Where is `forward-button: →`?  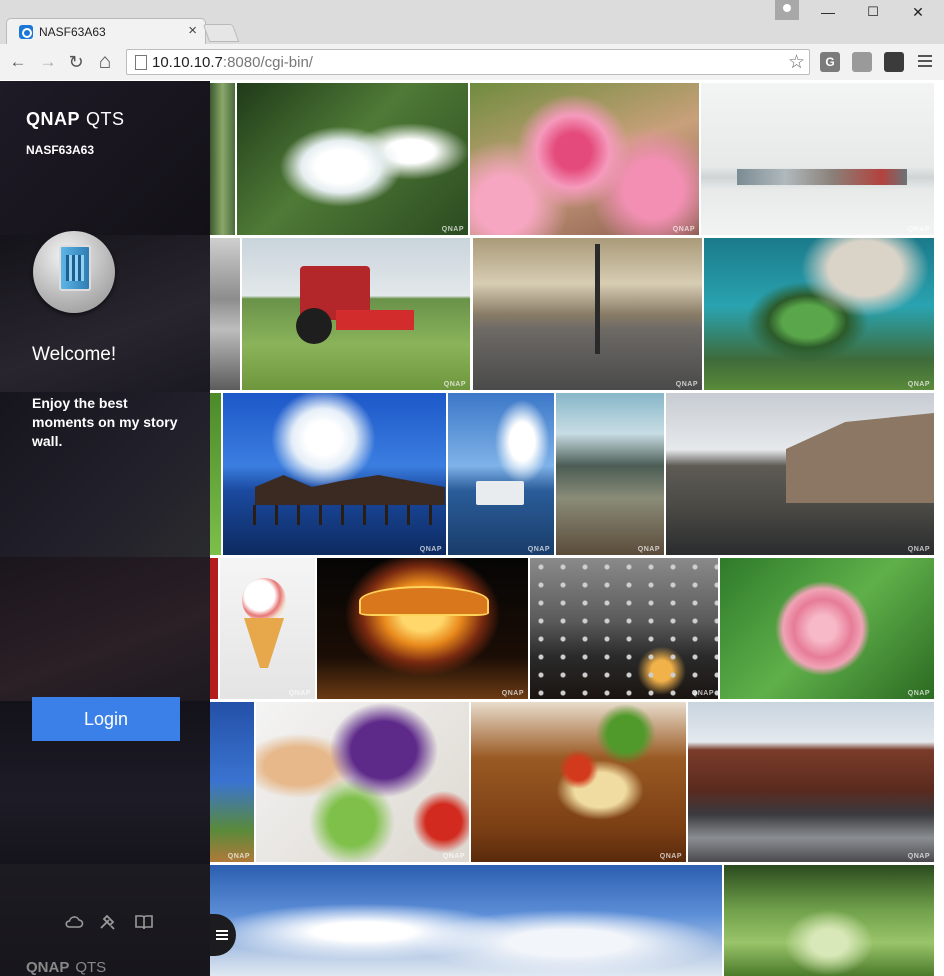
forward-button: → is located at coordinates (48, 62).